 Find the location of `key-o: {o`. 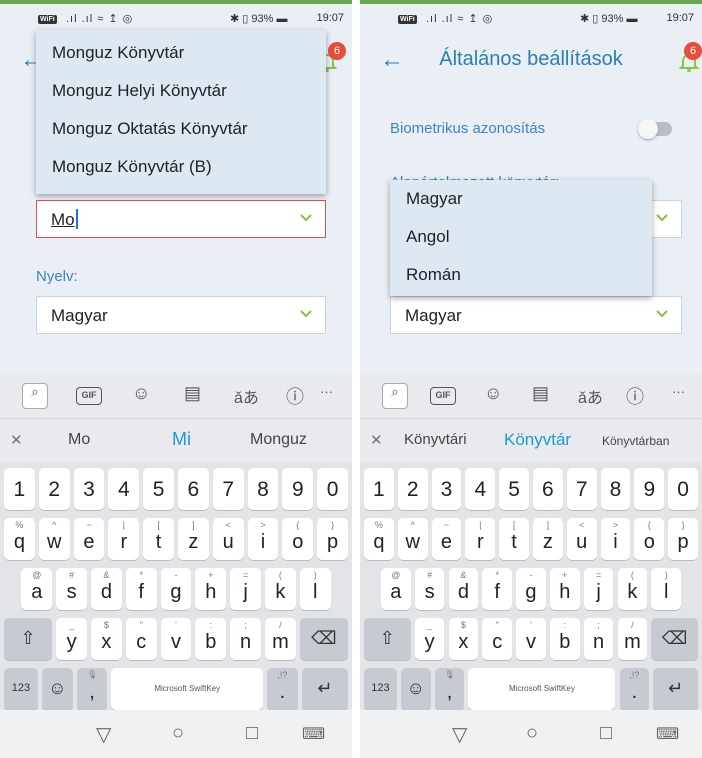

key-o: {o is located at coordinates (298, 539).